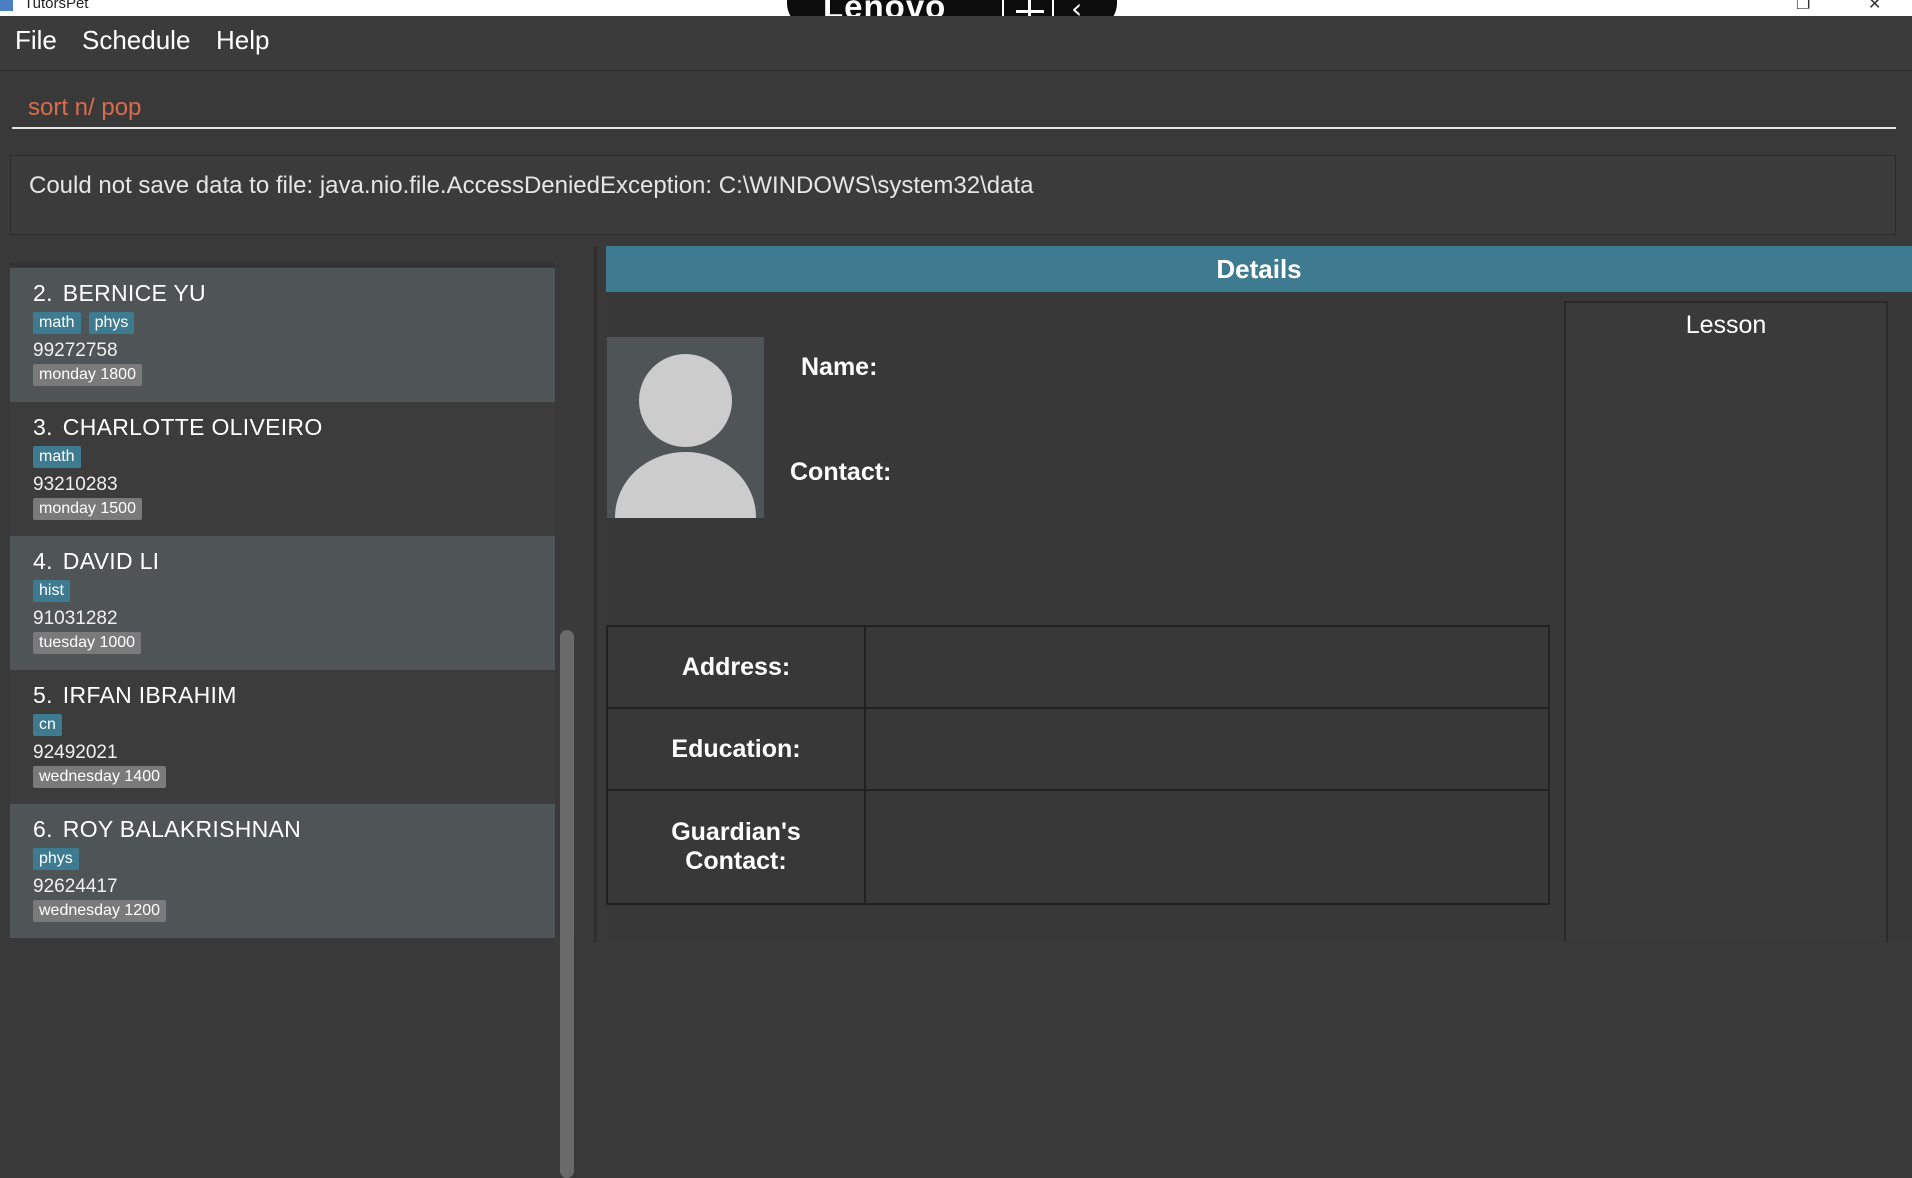 The width and height of the screenshot is (1912, 1178). I want to click on details-header: Details, so click(1259, 269).